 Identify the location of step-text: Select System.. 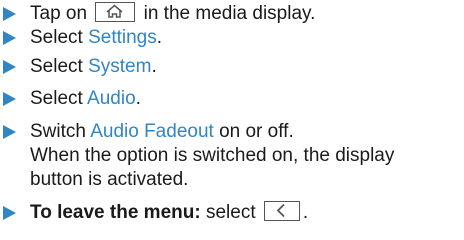
(244, 67).